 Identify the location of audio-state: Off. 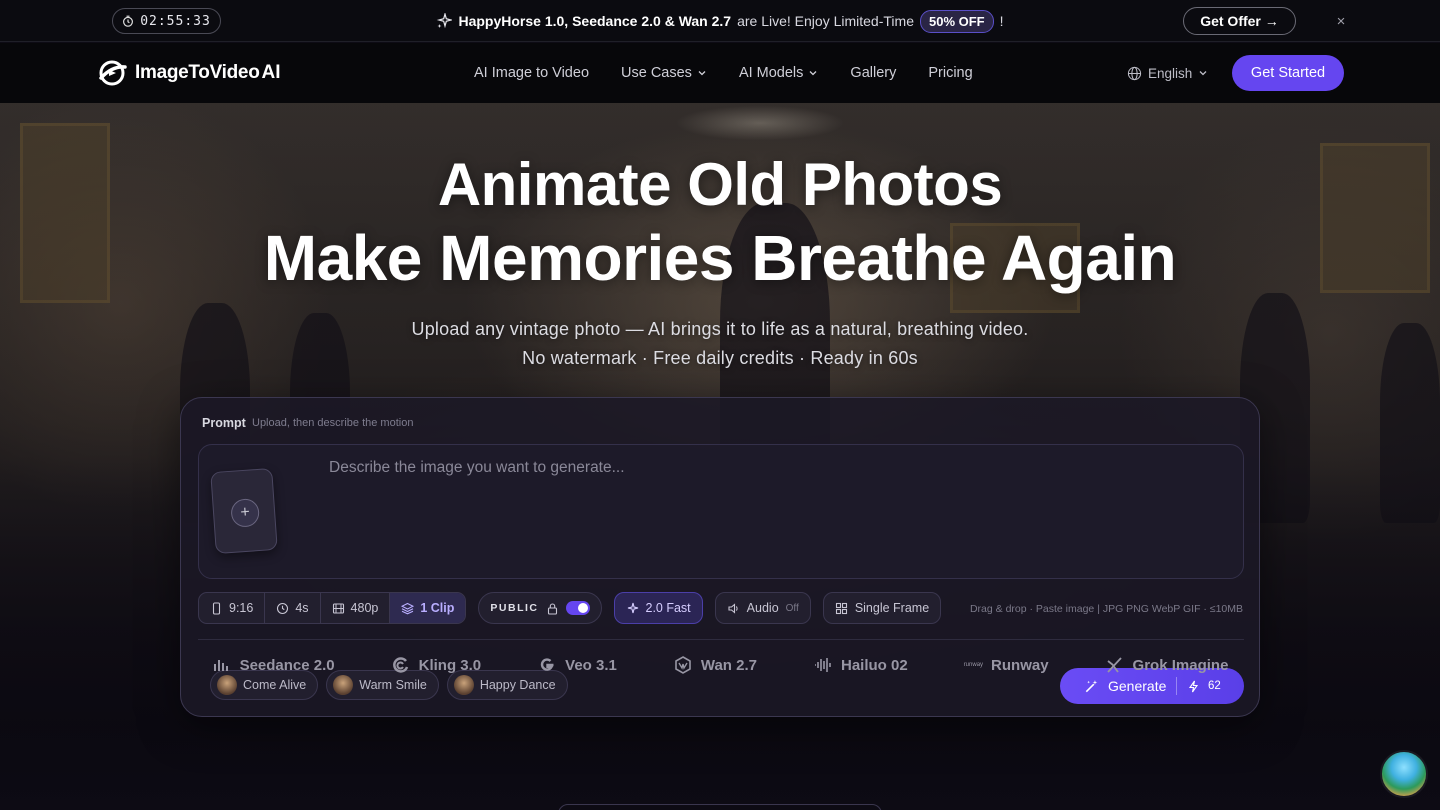
(792, 608).